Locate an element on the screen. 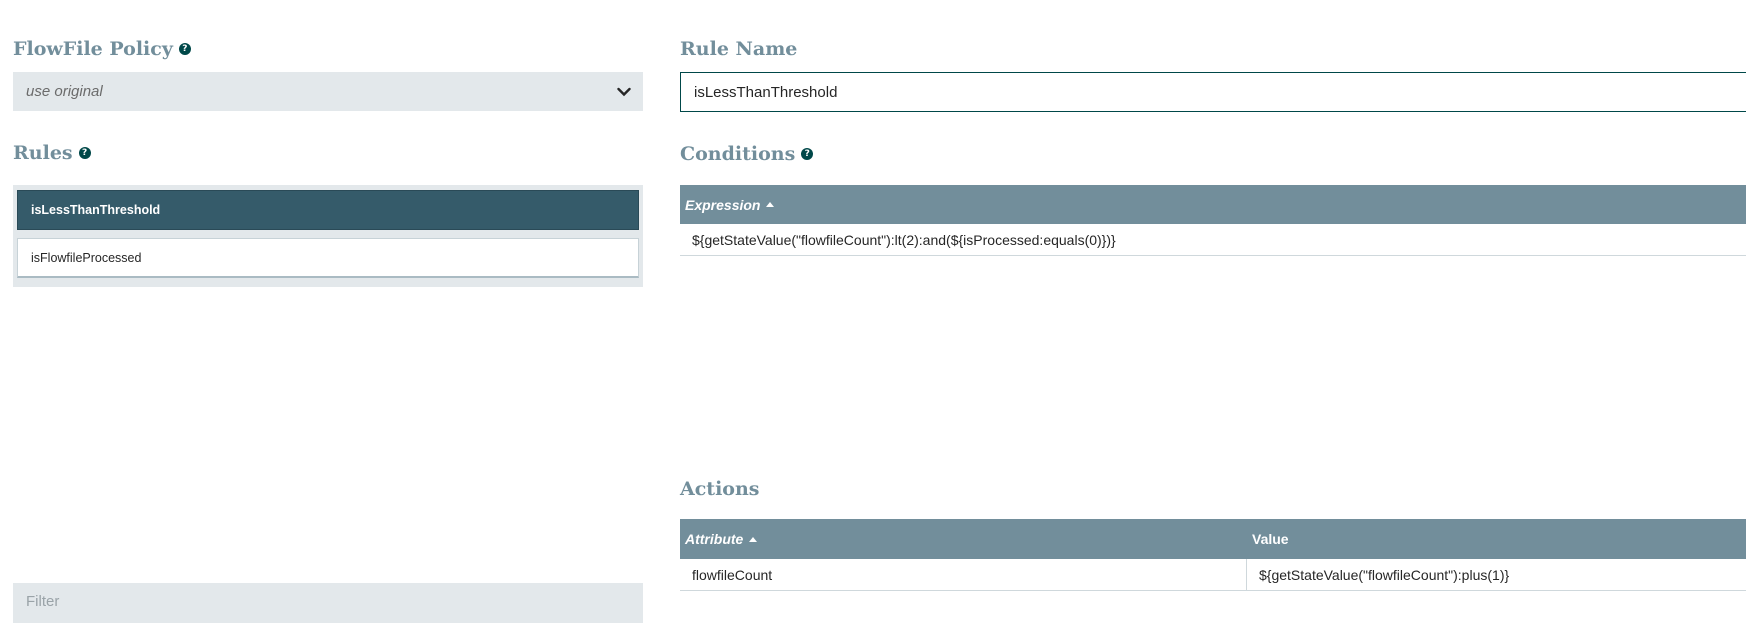 The image size is (1746, 623). rule-name-input is located at coordinates (1213, 92).